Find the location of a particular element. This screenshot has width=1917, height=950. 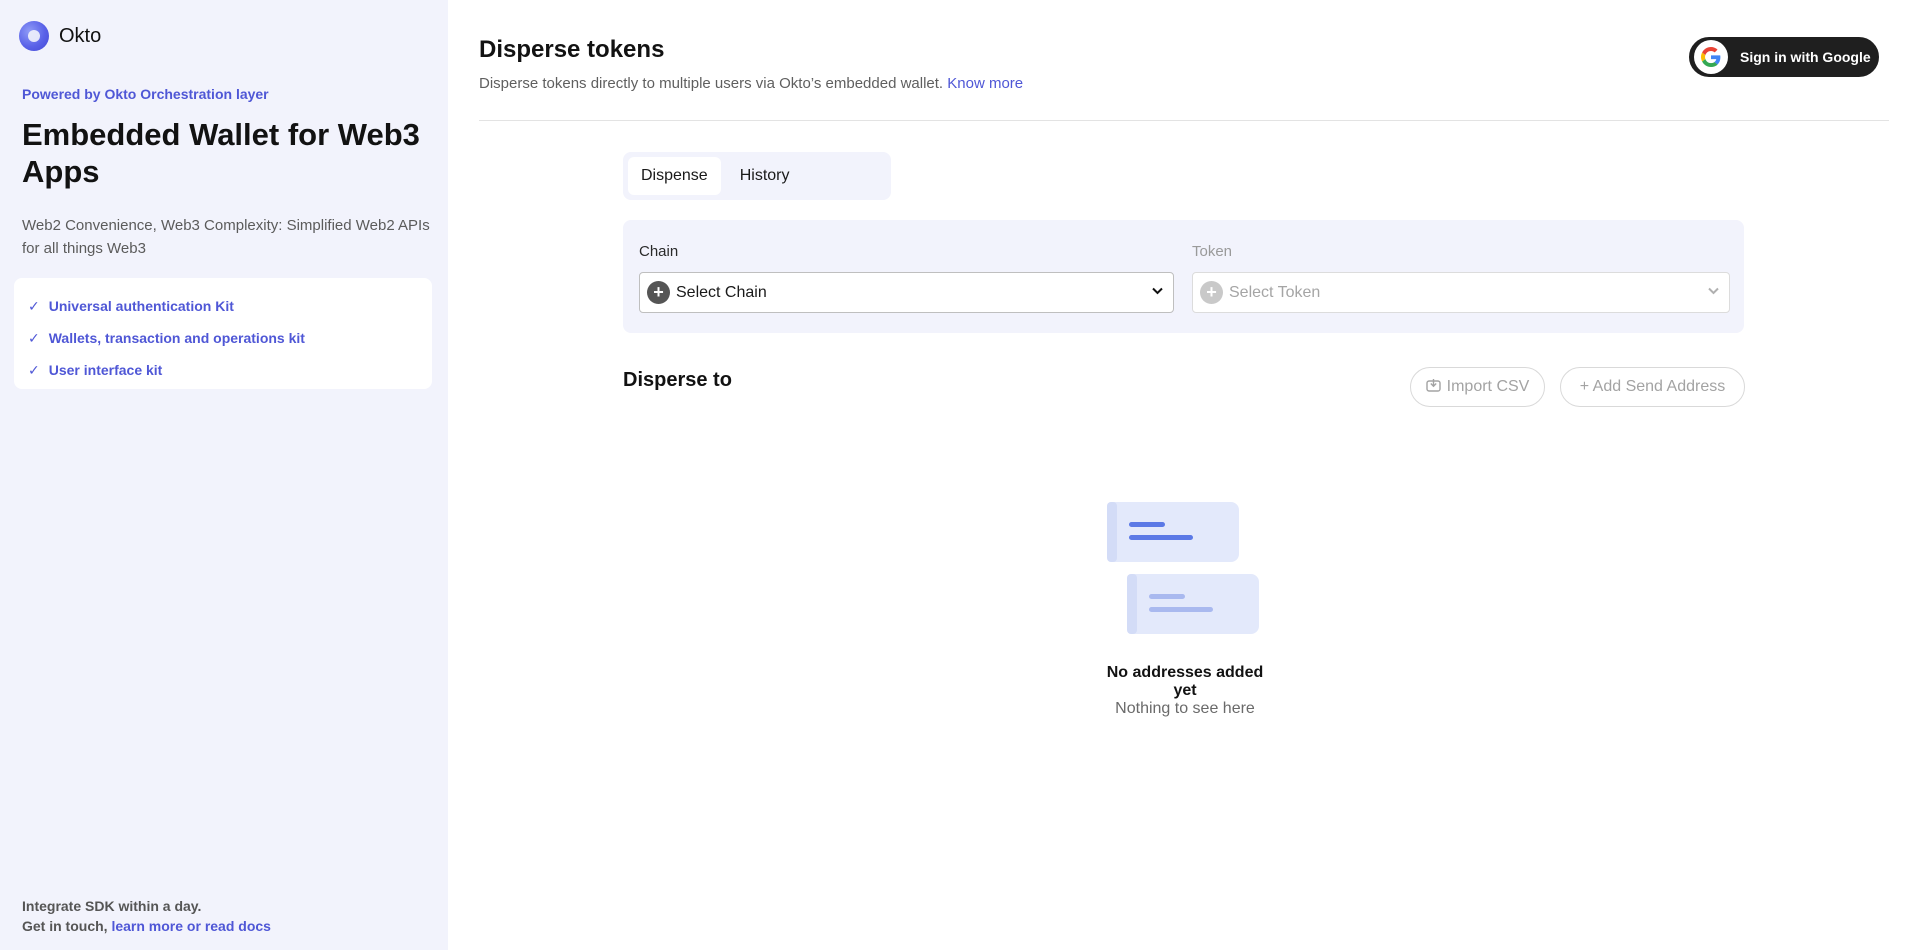

feature-label: Wallets, transaction and operations kit is located at coordinates (176, 338).